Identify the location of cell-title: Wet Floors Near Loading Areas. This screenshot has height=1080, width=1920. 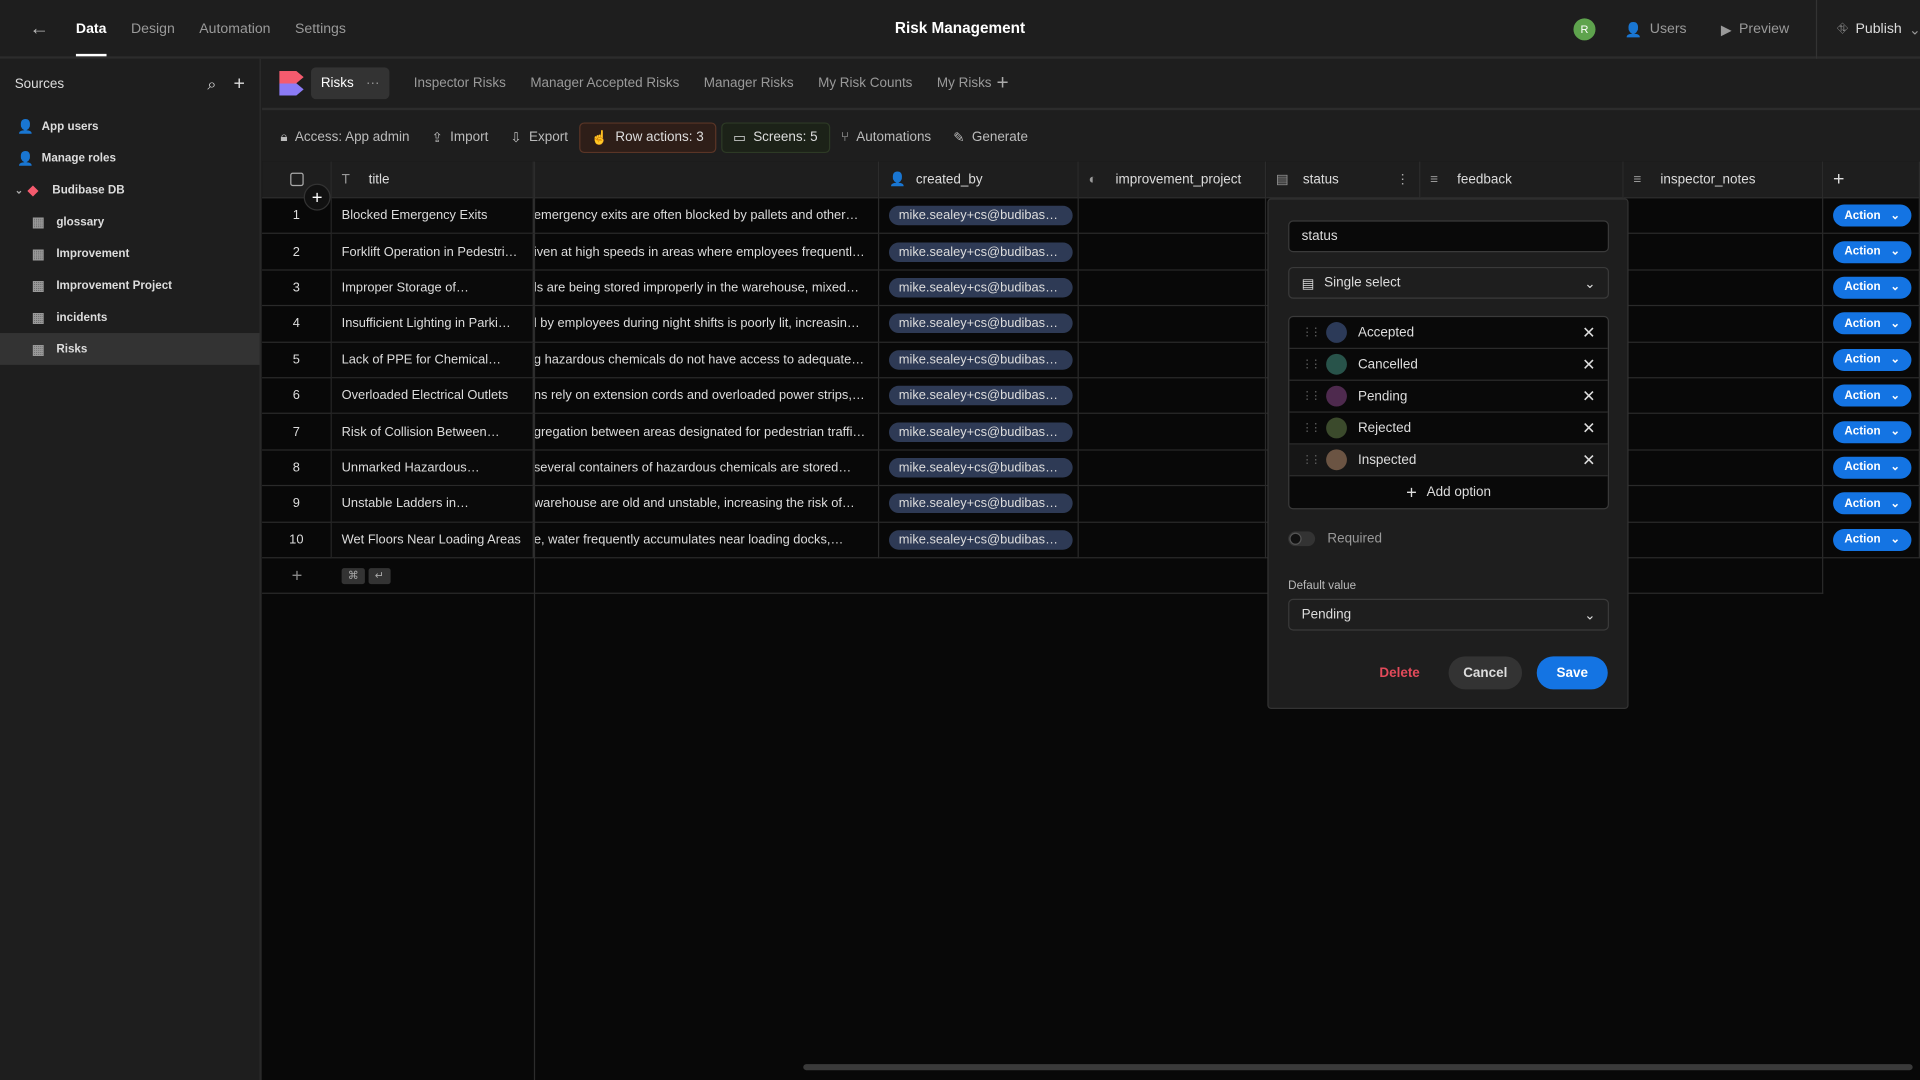
(432, 540).